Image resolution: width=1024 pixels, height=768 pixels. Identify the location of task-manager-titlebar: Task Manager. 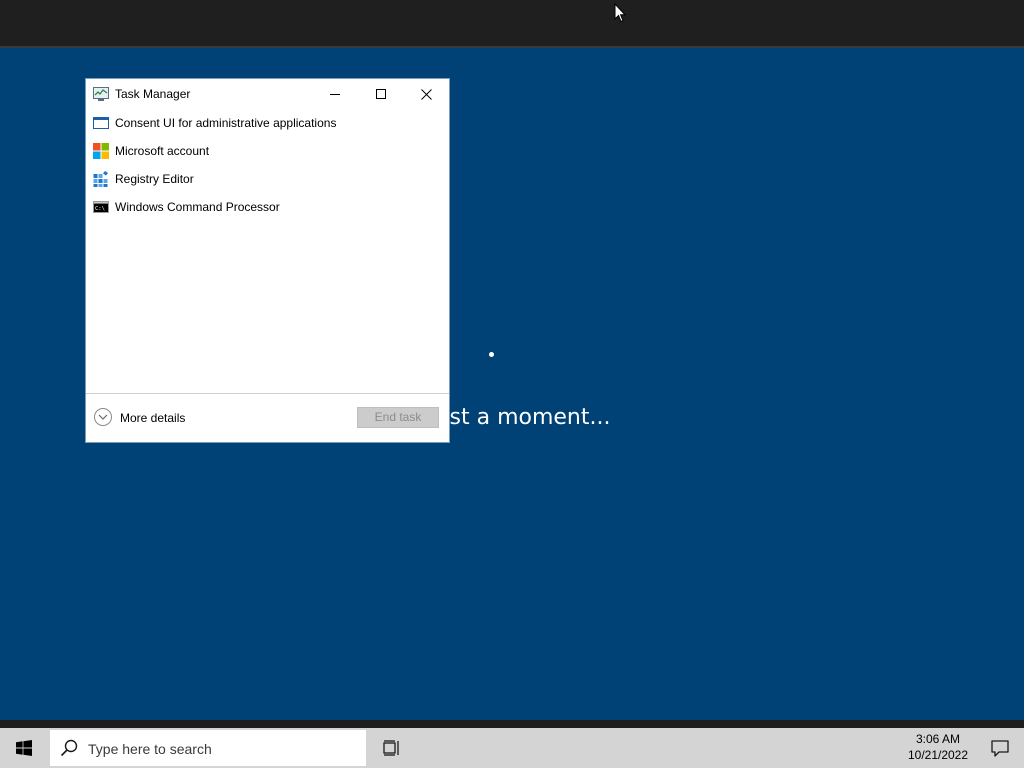
(267, 94).